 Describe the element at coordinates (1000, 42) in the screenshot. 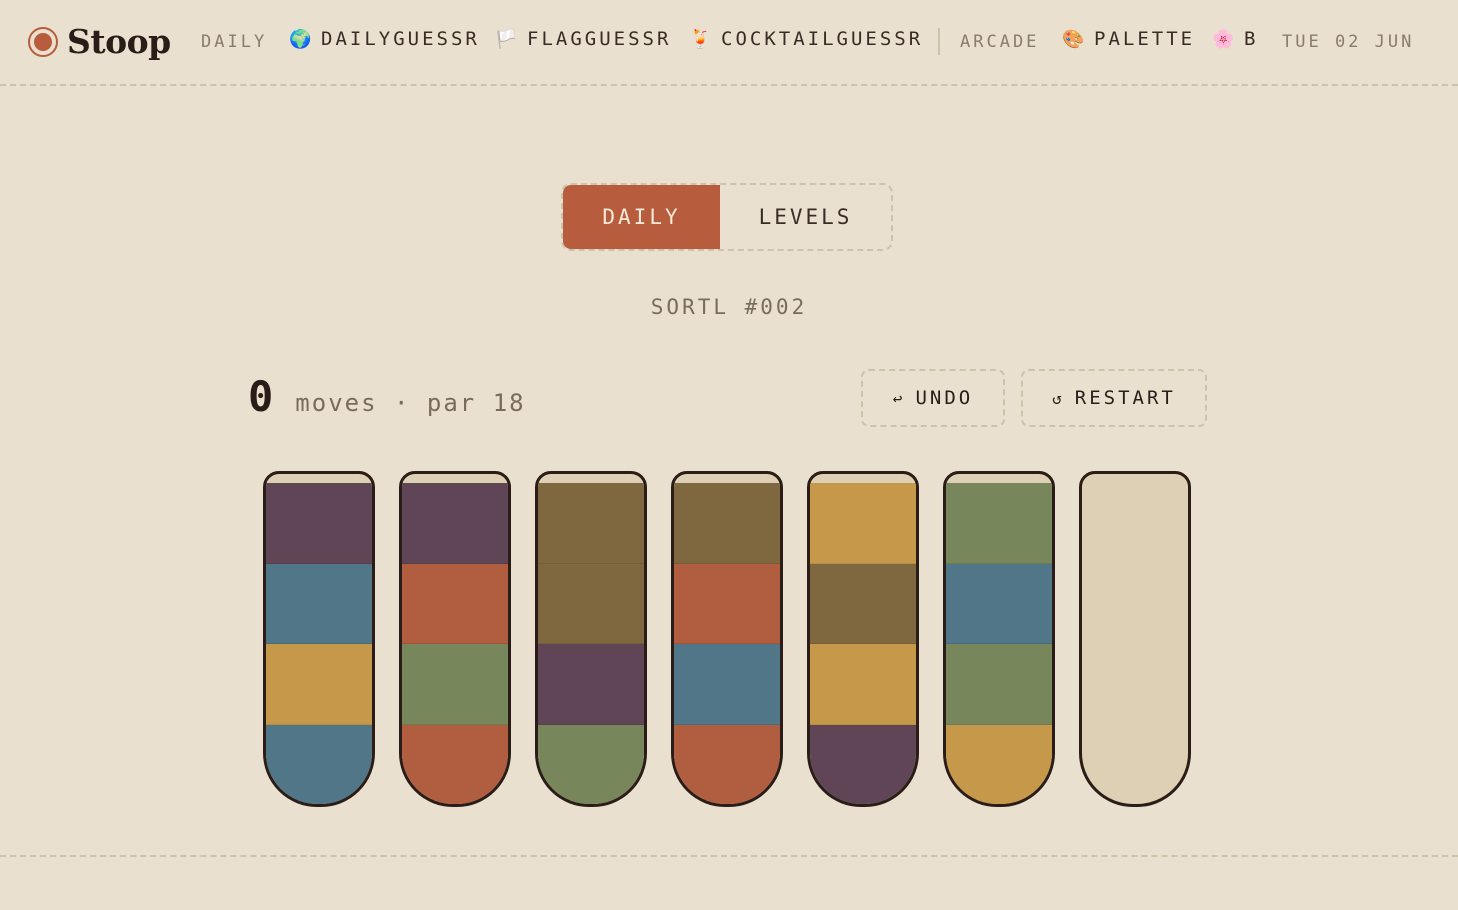

I see `nav-arcade-label: ARCADE` at that location.